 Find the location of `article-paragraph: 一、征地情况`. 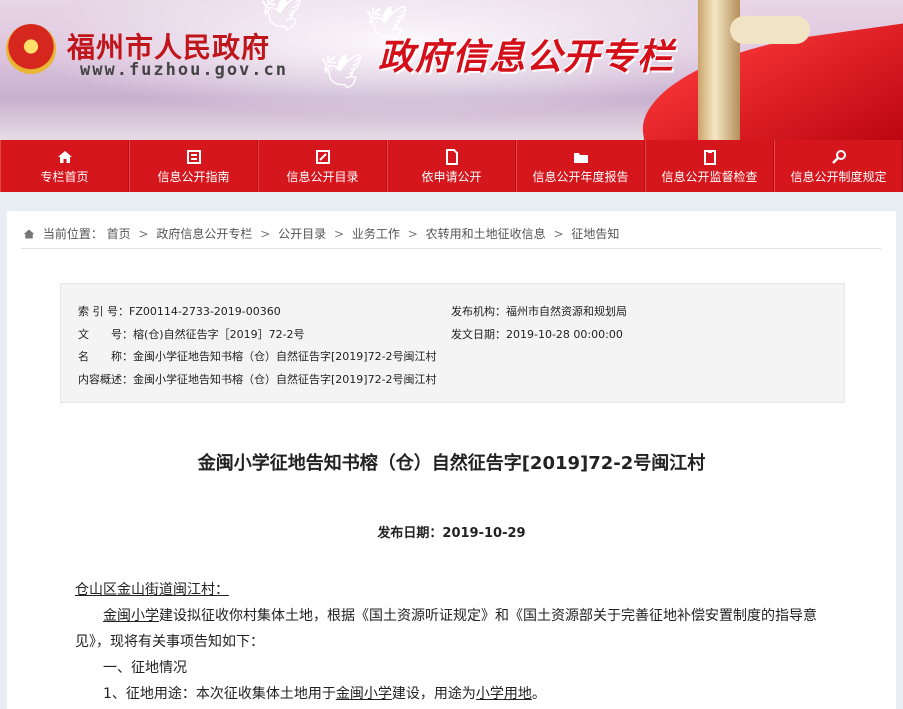

article-paragraph: 一、征地情况 is located at coordinates (145, 668).